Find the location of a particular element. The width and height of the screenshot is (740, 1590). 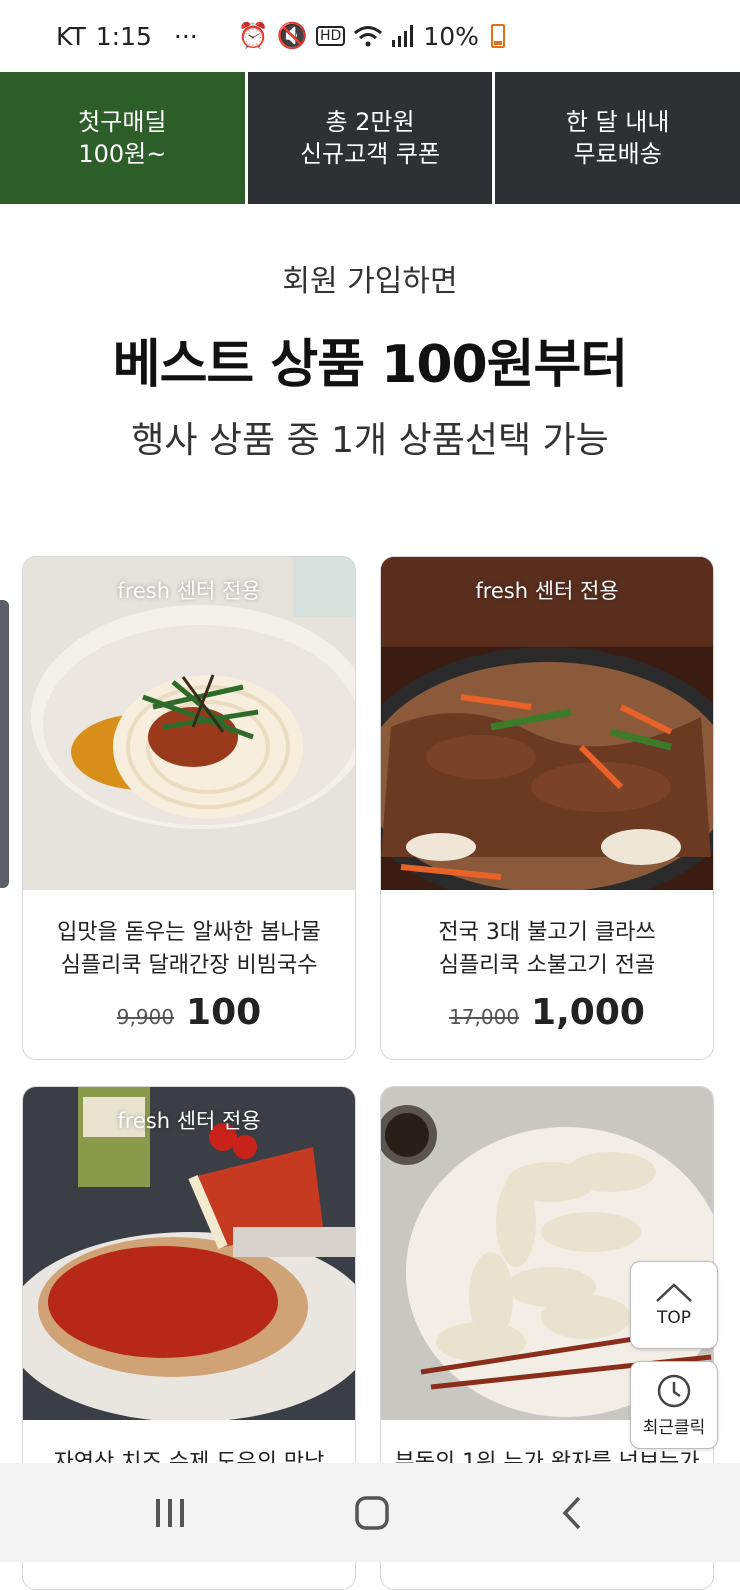

product-image-pizza: fresh 센터 전용 is located at coordinates (189, 1253).